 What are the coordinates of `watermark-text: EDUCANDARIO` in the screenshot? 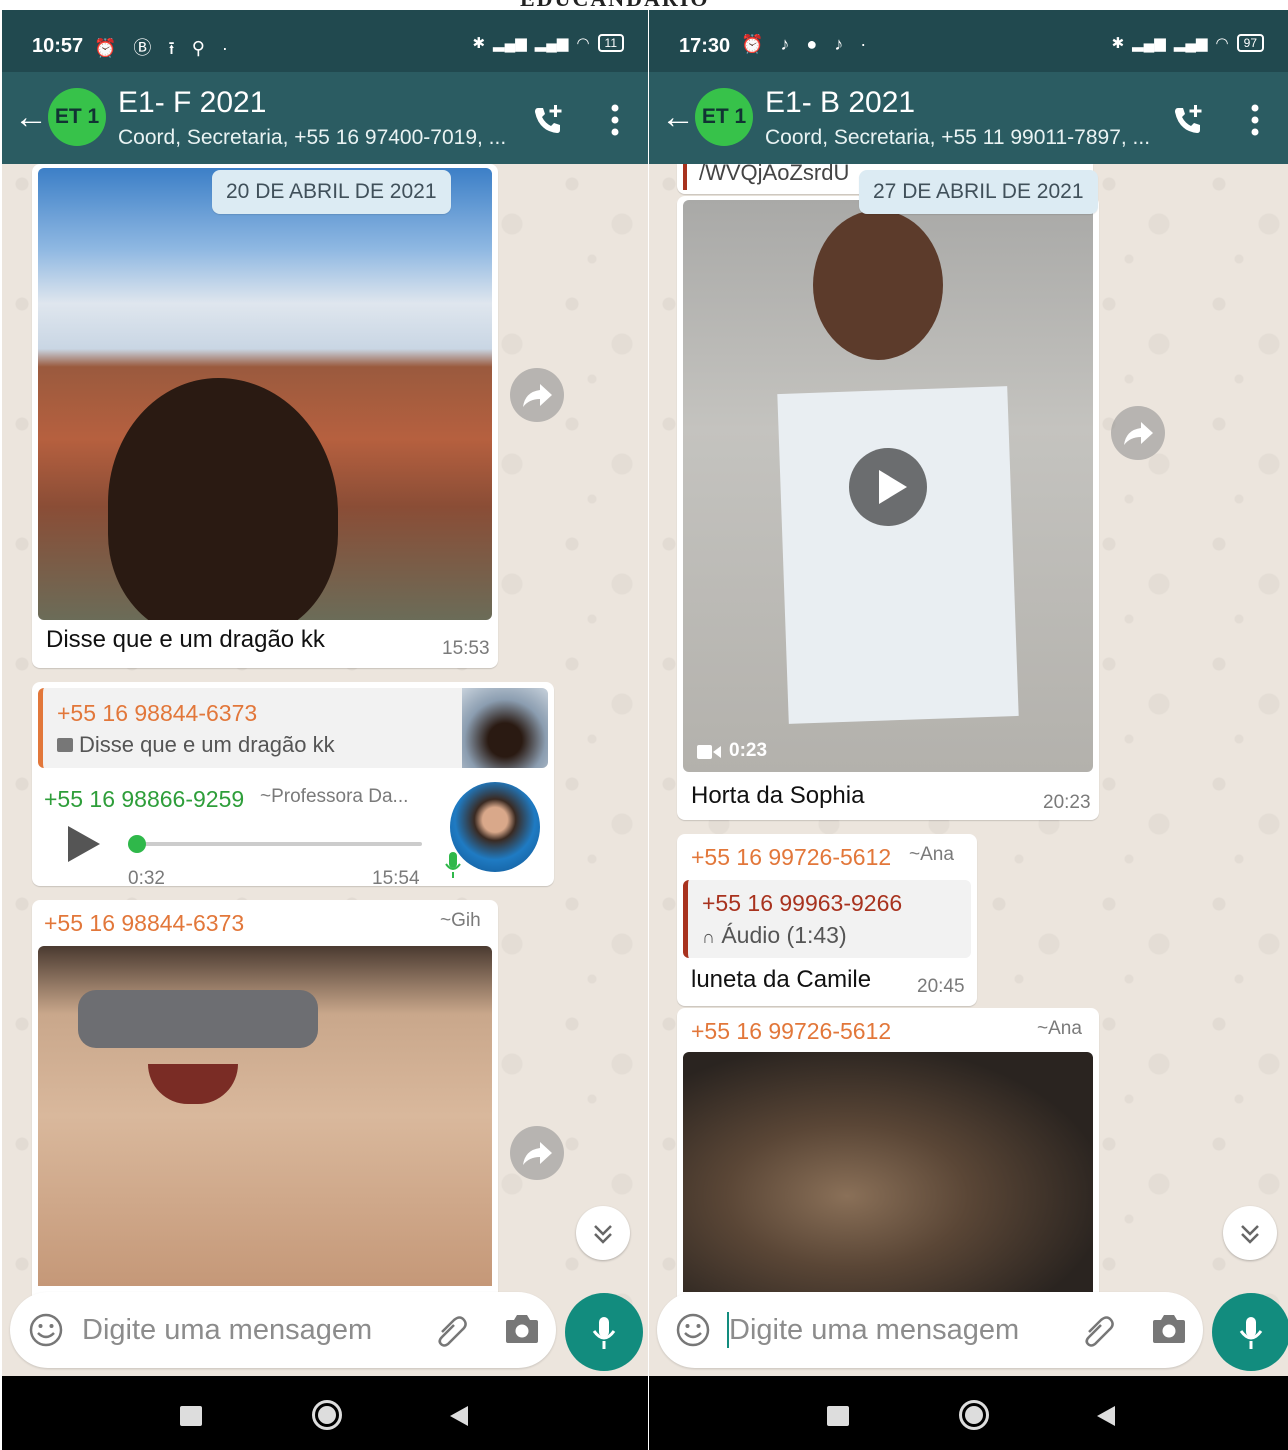 It's located at (614, 5).